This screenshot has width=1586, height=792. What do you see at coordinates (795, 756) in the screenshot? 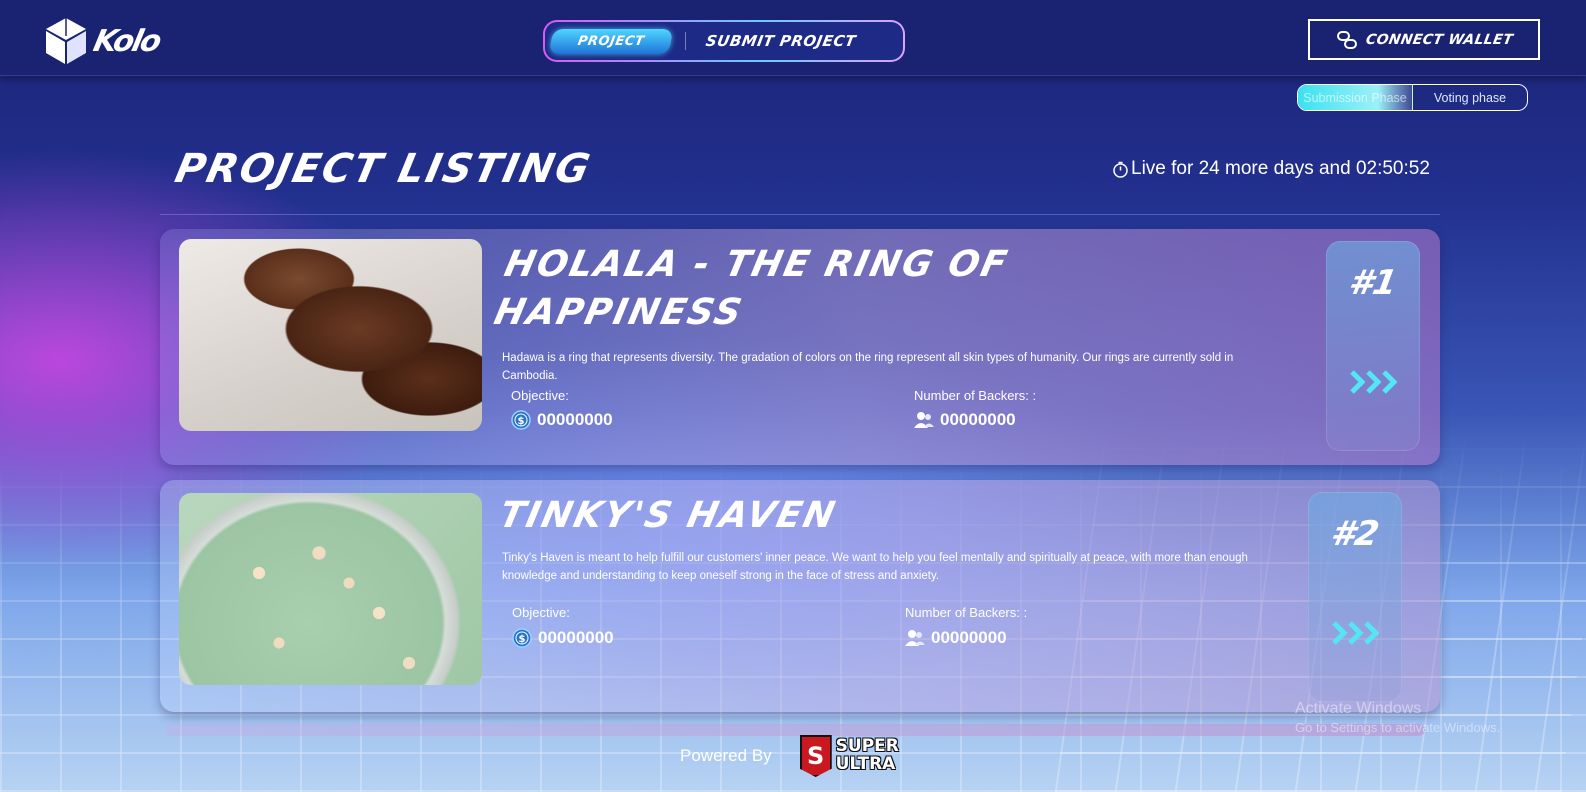
I see `footer: Powered By S SUPER ULTRA` at bounding box center [795, 756].